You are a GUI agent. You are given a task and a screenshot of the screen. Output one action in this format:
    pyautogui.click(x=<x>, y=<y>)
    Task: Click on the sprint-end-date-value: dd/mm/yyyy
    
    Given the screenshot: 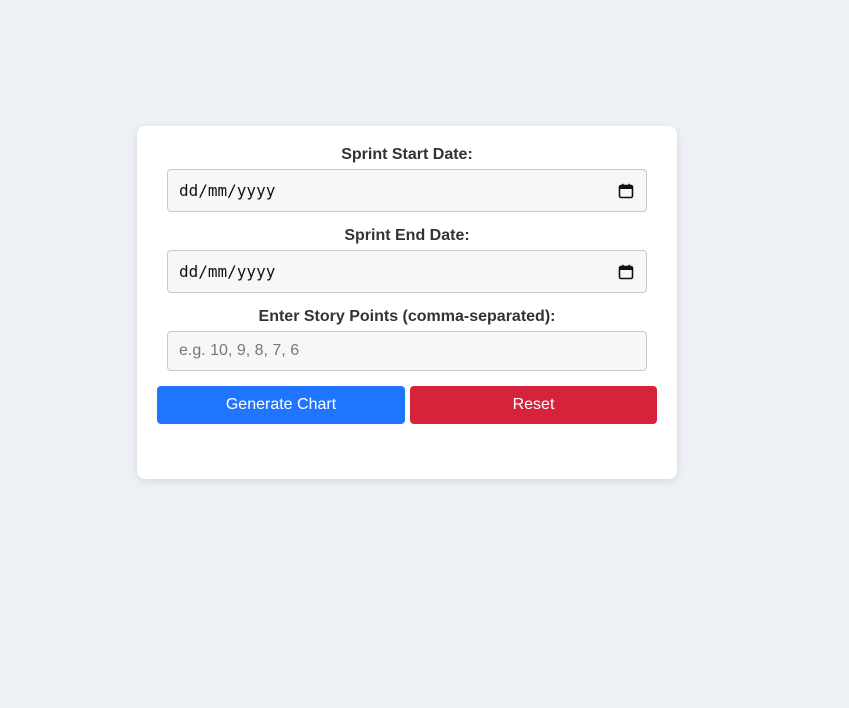 What is the action you would take?
    pyautogui.click(x=227, y=271)
    